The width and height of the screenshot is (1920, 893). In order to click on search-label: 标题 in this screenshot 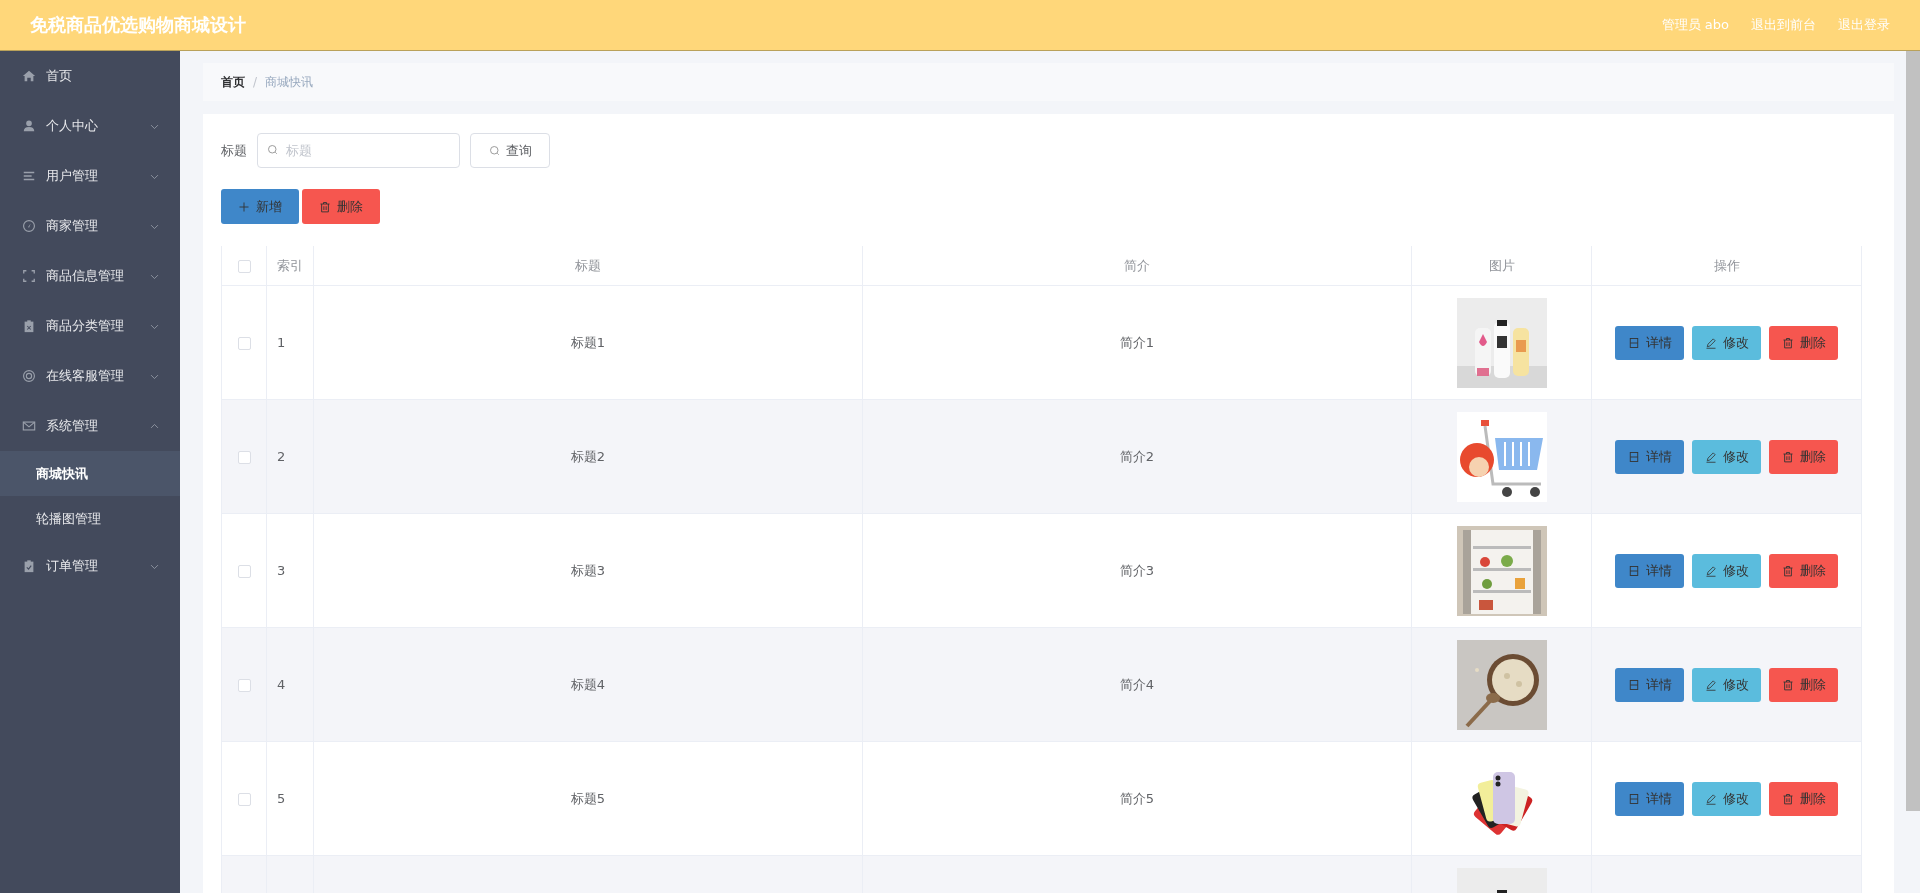, I will do `click(234, 150)`.